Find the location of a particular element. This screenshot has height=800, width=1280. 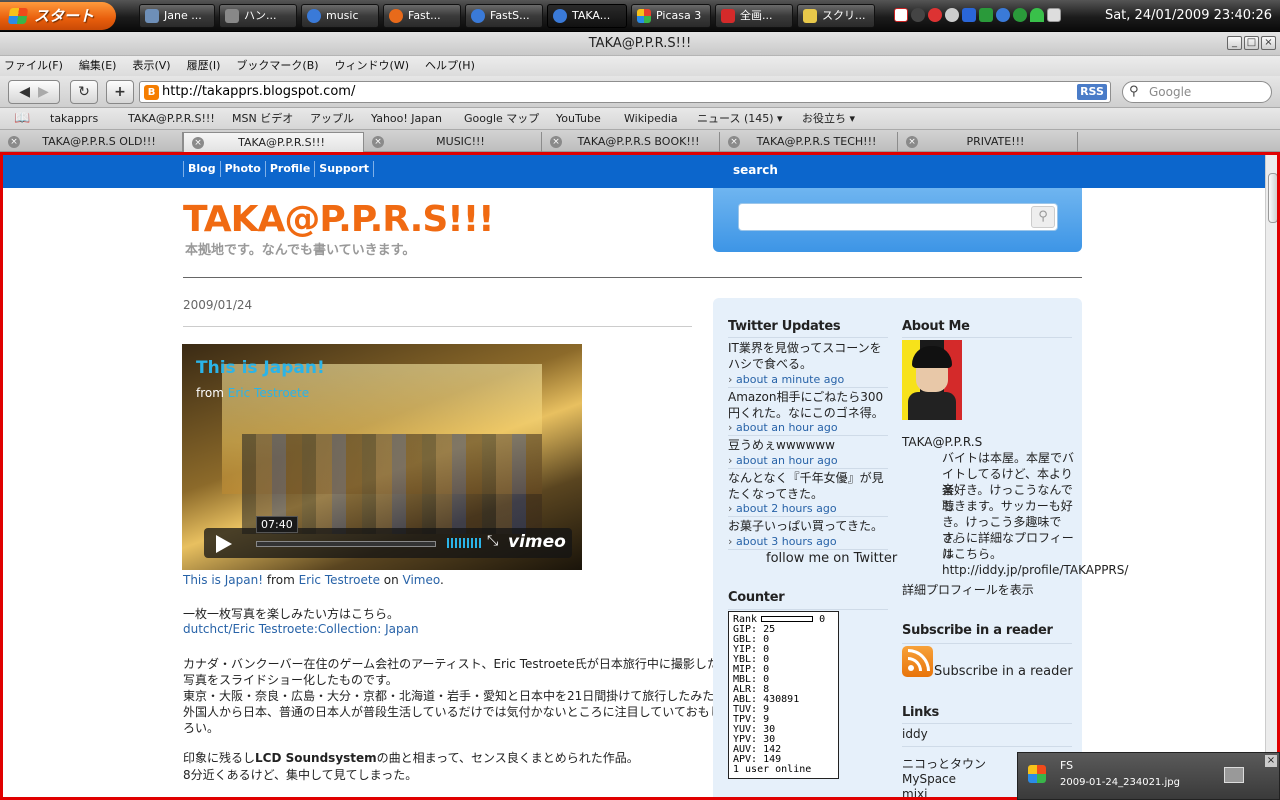

link-item: ニコっとタウン is located at coordinates (944, 764).